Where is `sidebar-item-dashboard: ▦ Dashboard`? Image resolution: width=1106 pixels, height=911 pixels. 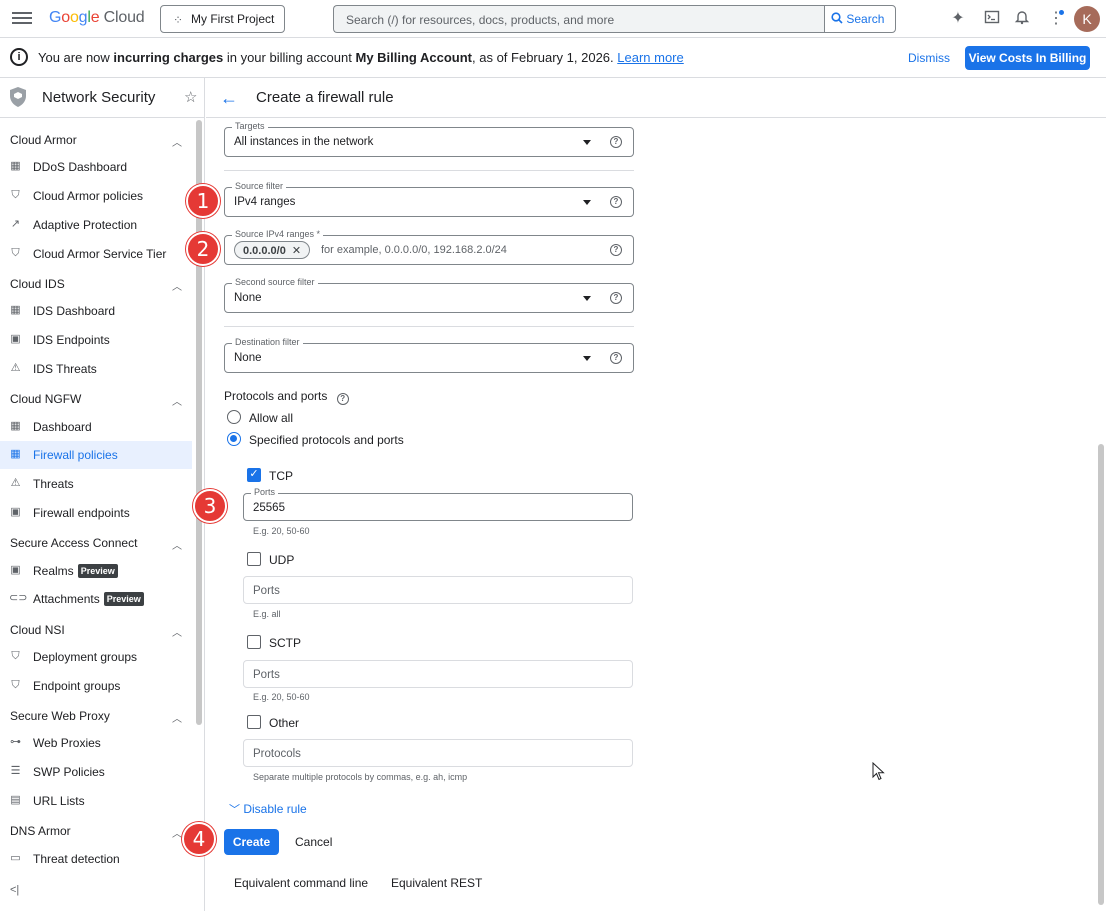 sidebar-item-dashboard: ▦ Dashboard is located at coordinates (96, 427).